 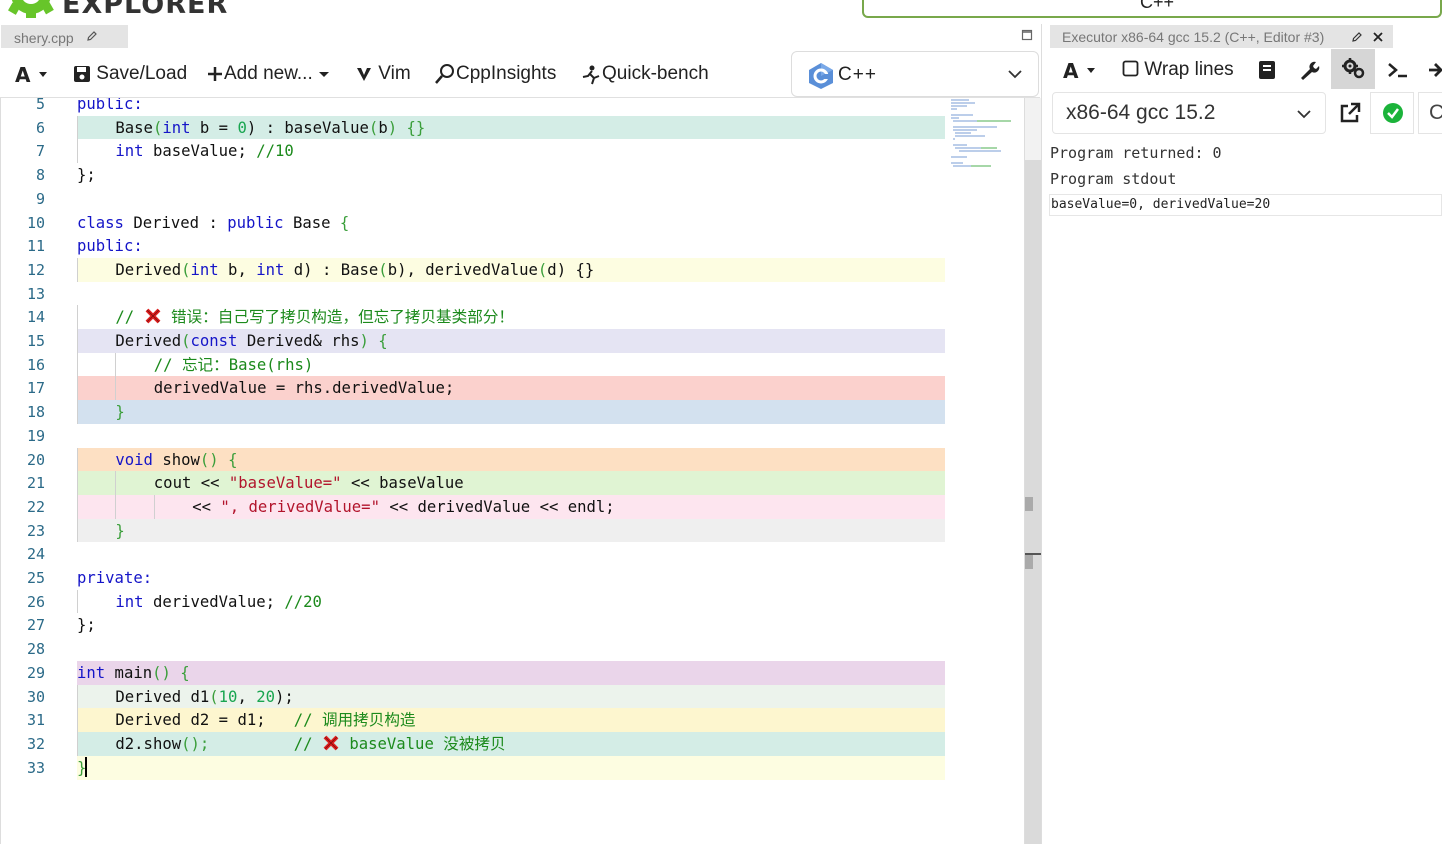 I want to click on language-select: C++, so click(x=915, y=74).